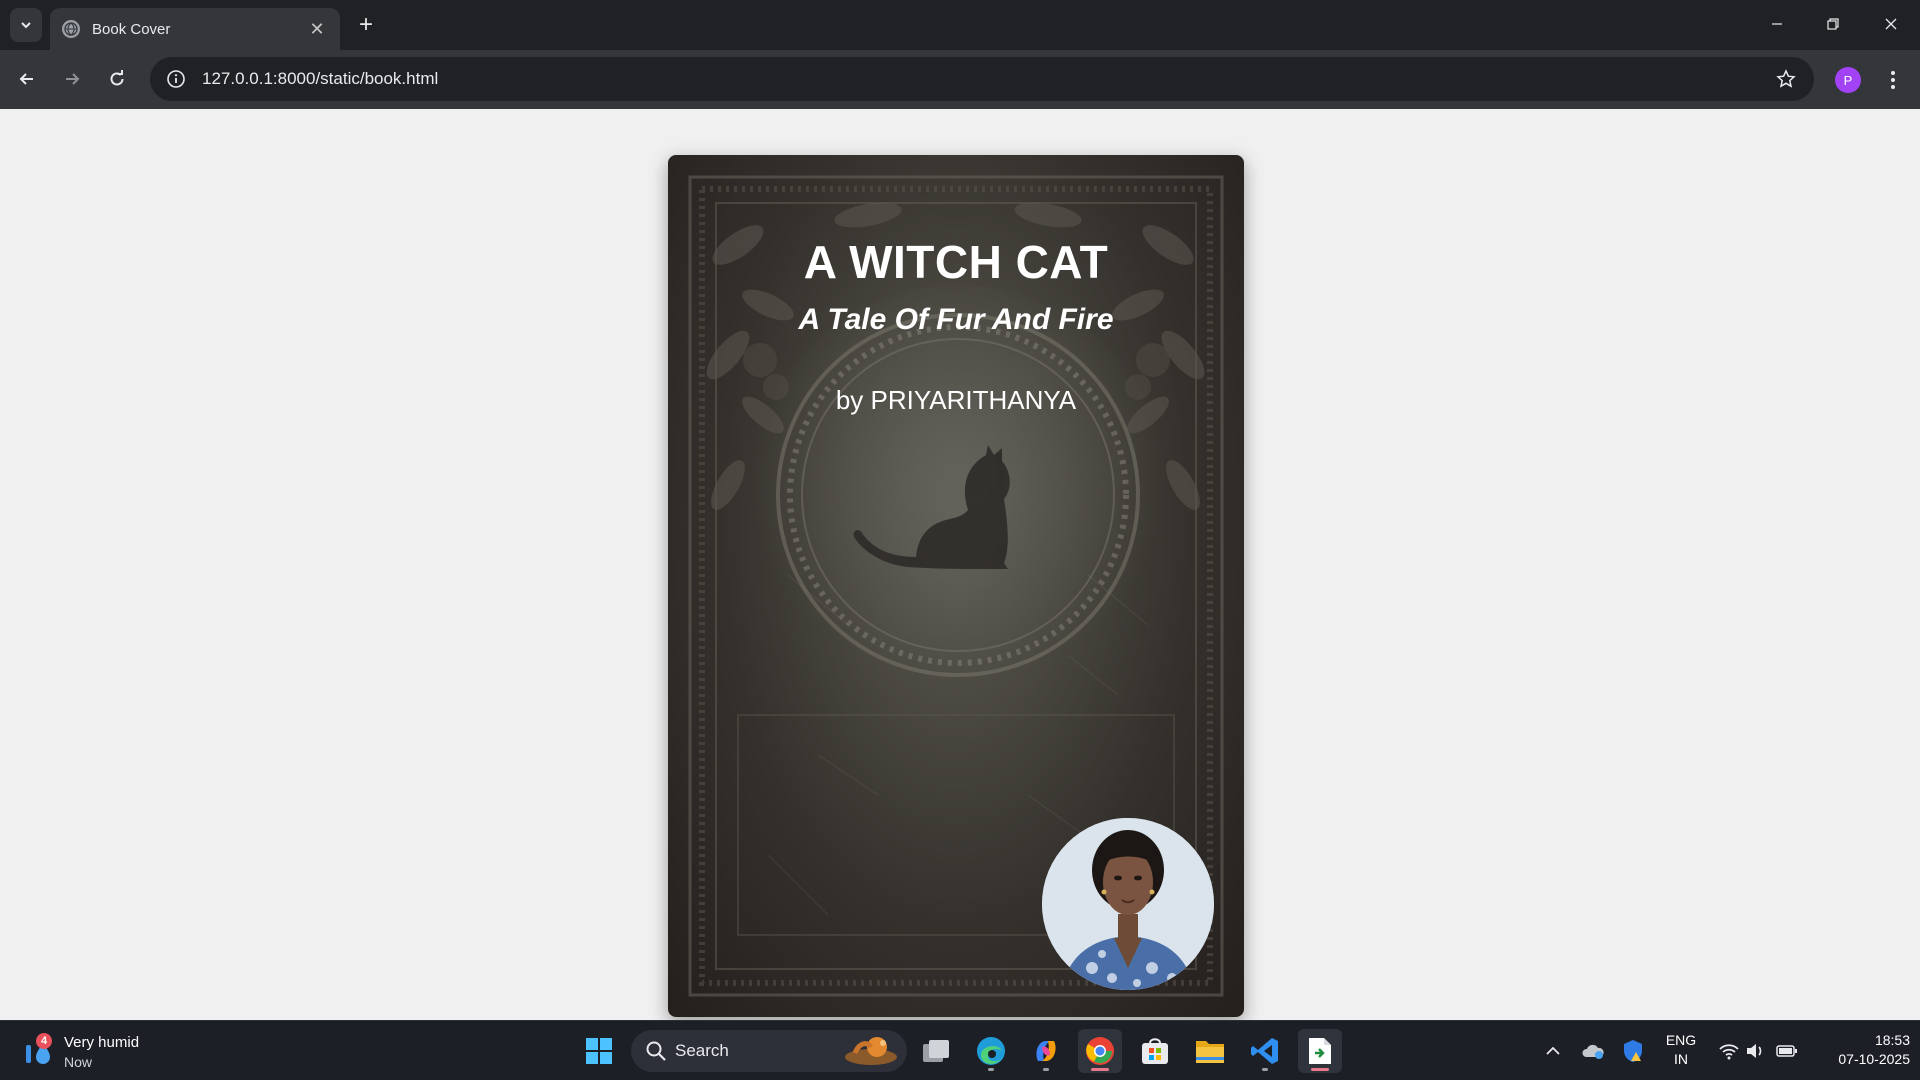 This screenshot has width=1920, height=1080. I want to click on new-tab-button: +, so click(366, 26).